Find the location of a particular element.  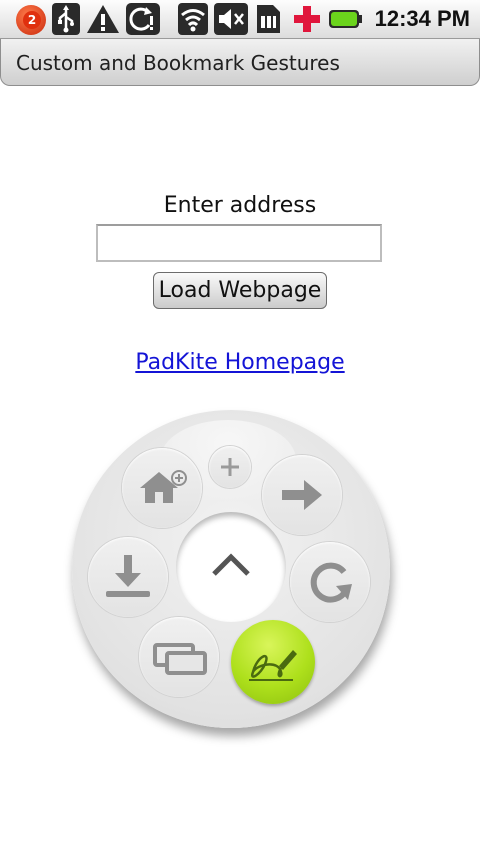

download-button is located at coordinates (128, 577).